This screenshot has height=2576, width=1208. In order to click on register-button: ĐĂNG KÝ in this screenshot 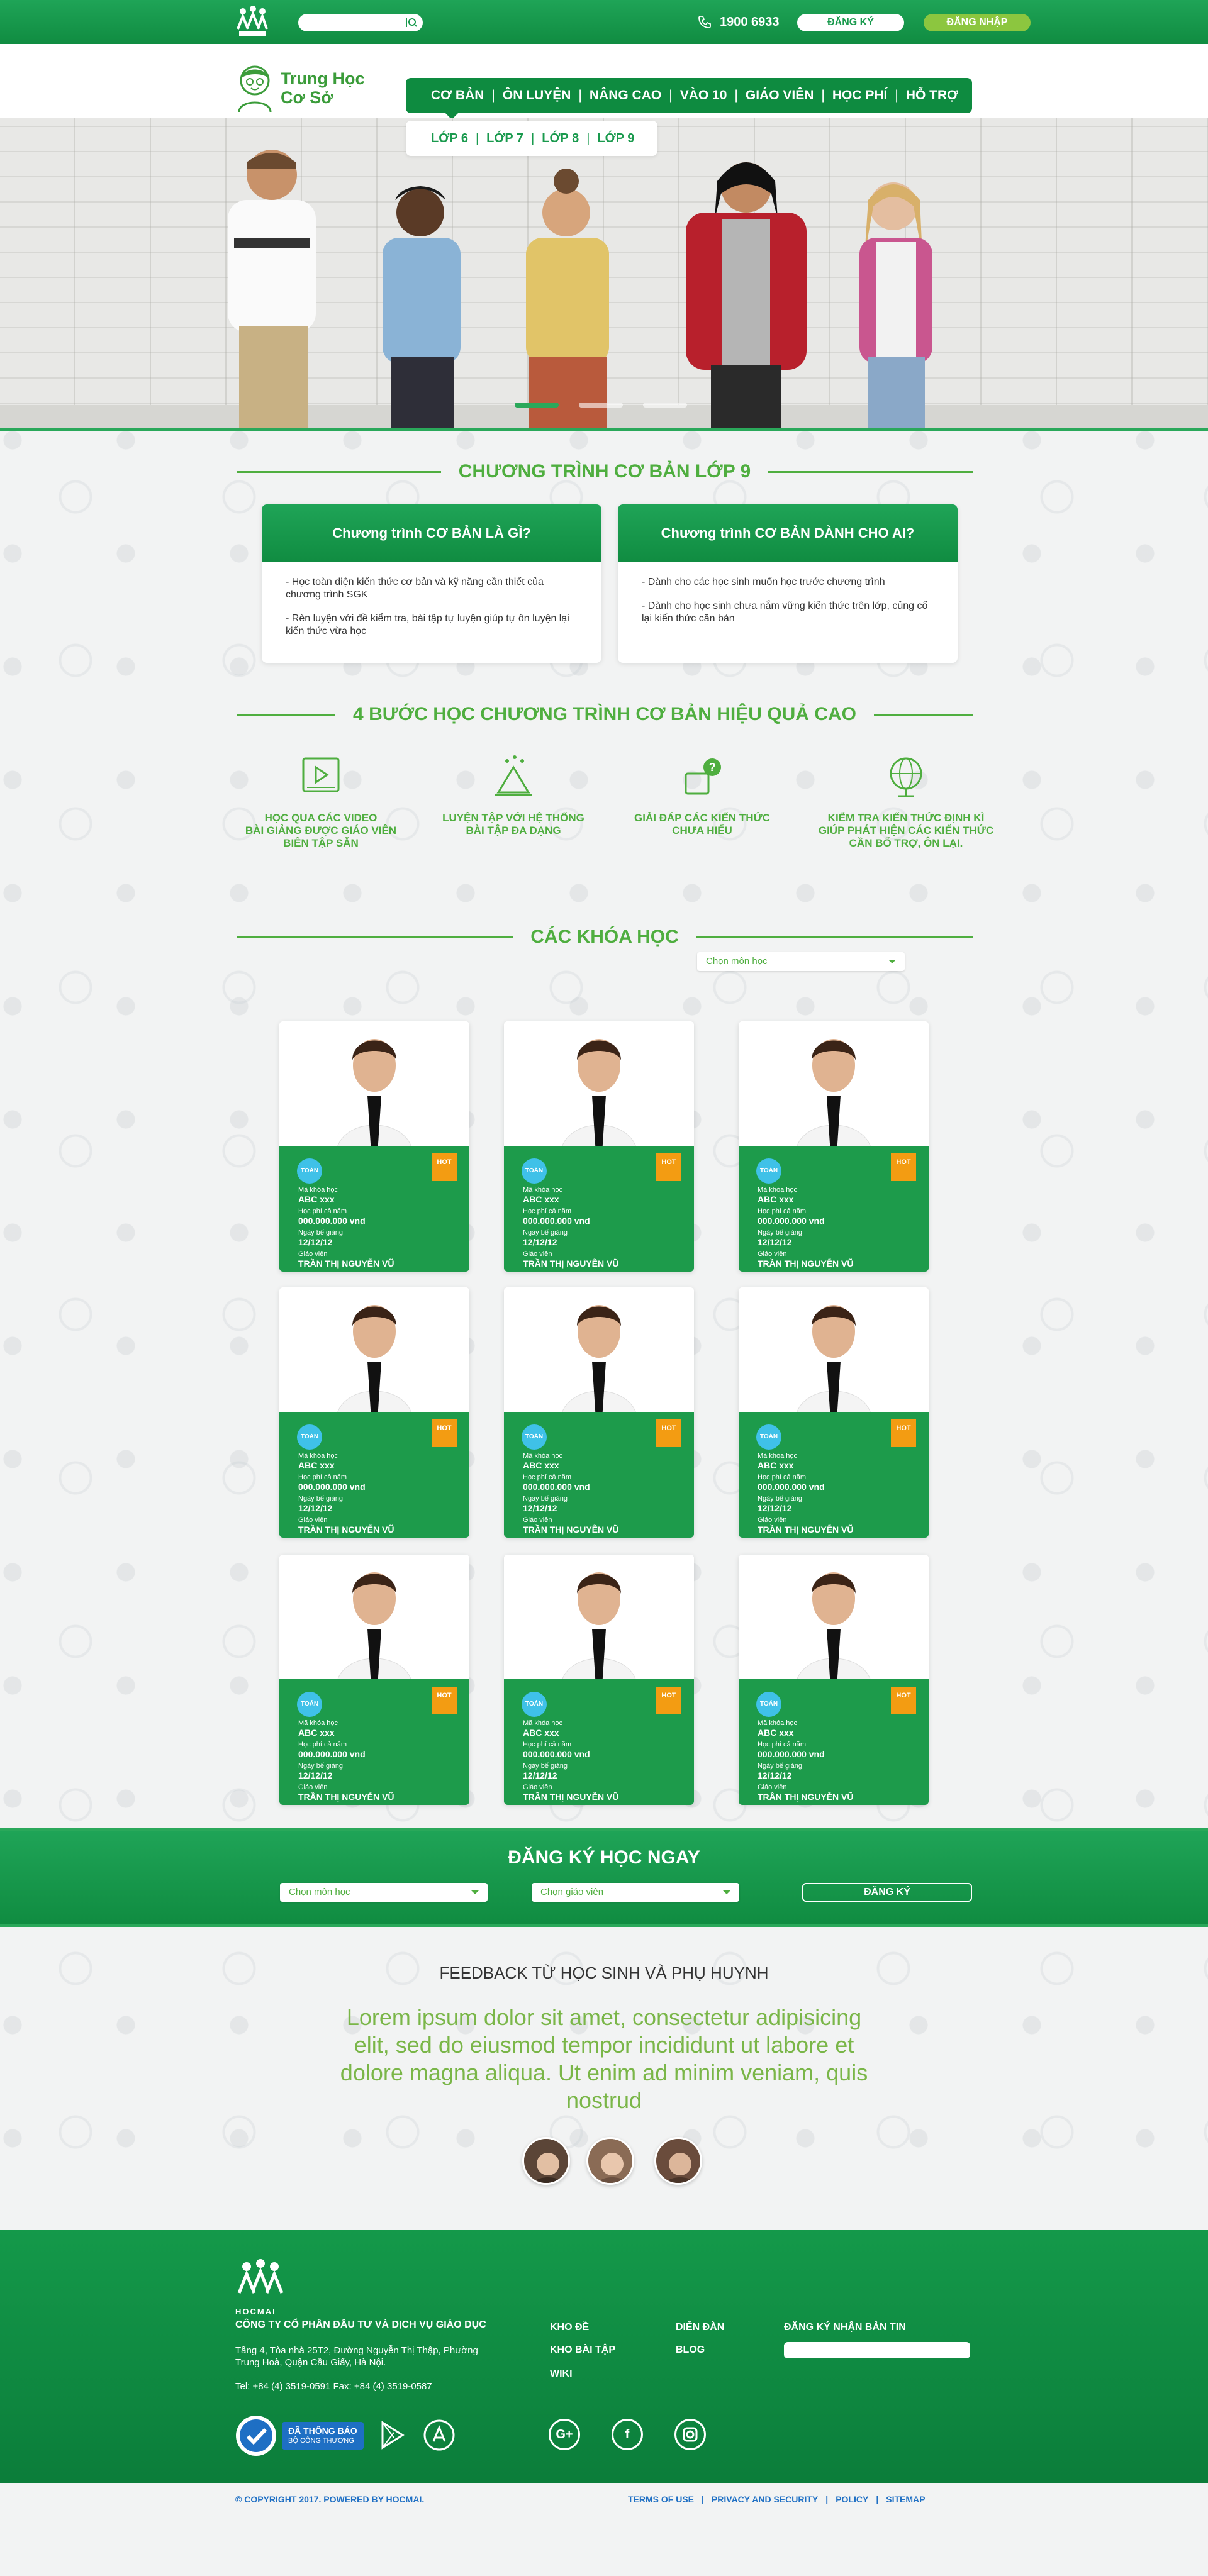, I will do `click(850, 22)`.